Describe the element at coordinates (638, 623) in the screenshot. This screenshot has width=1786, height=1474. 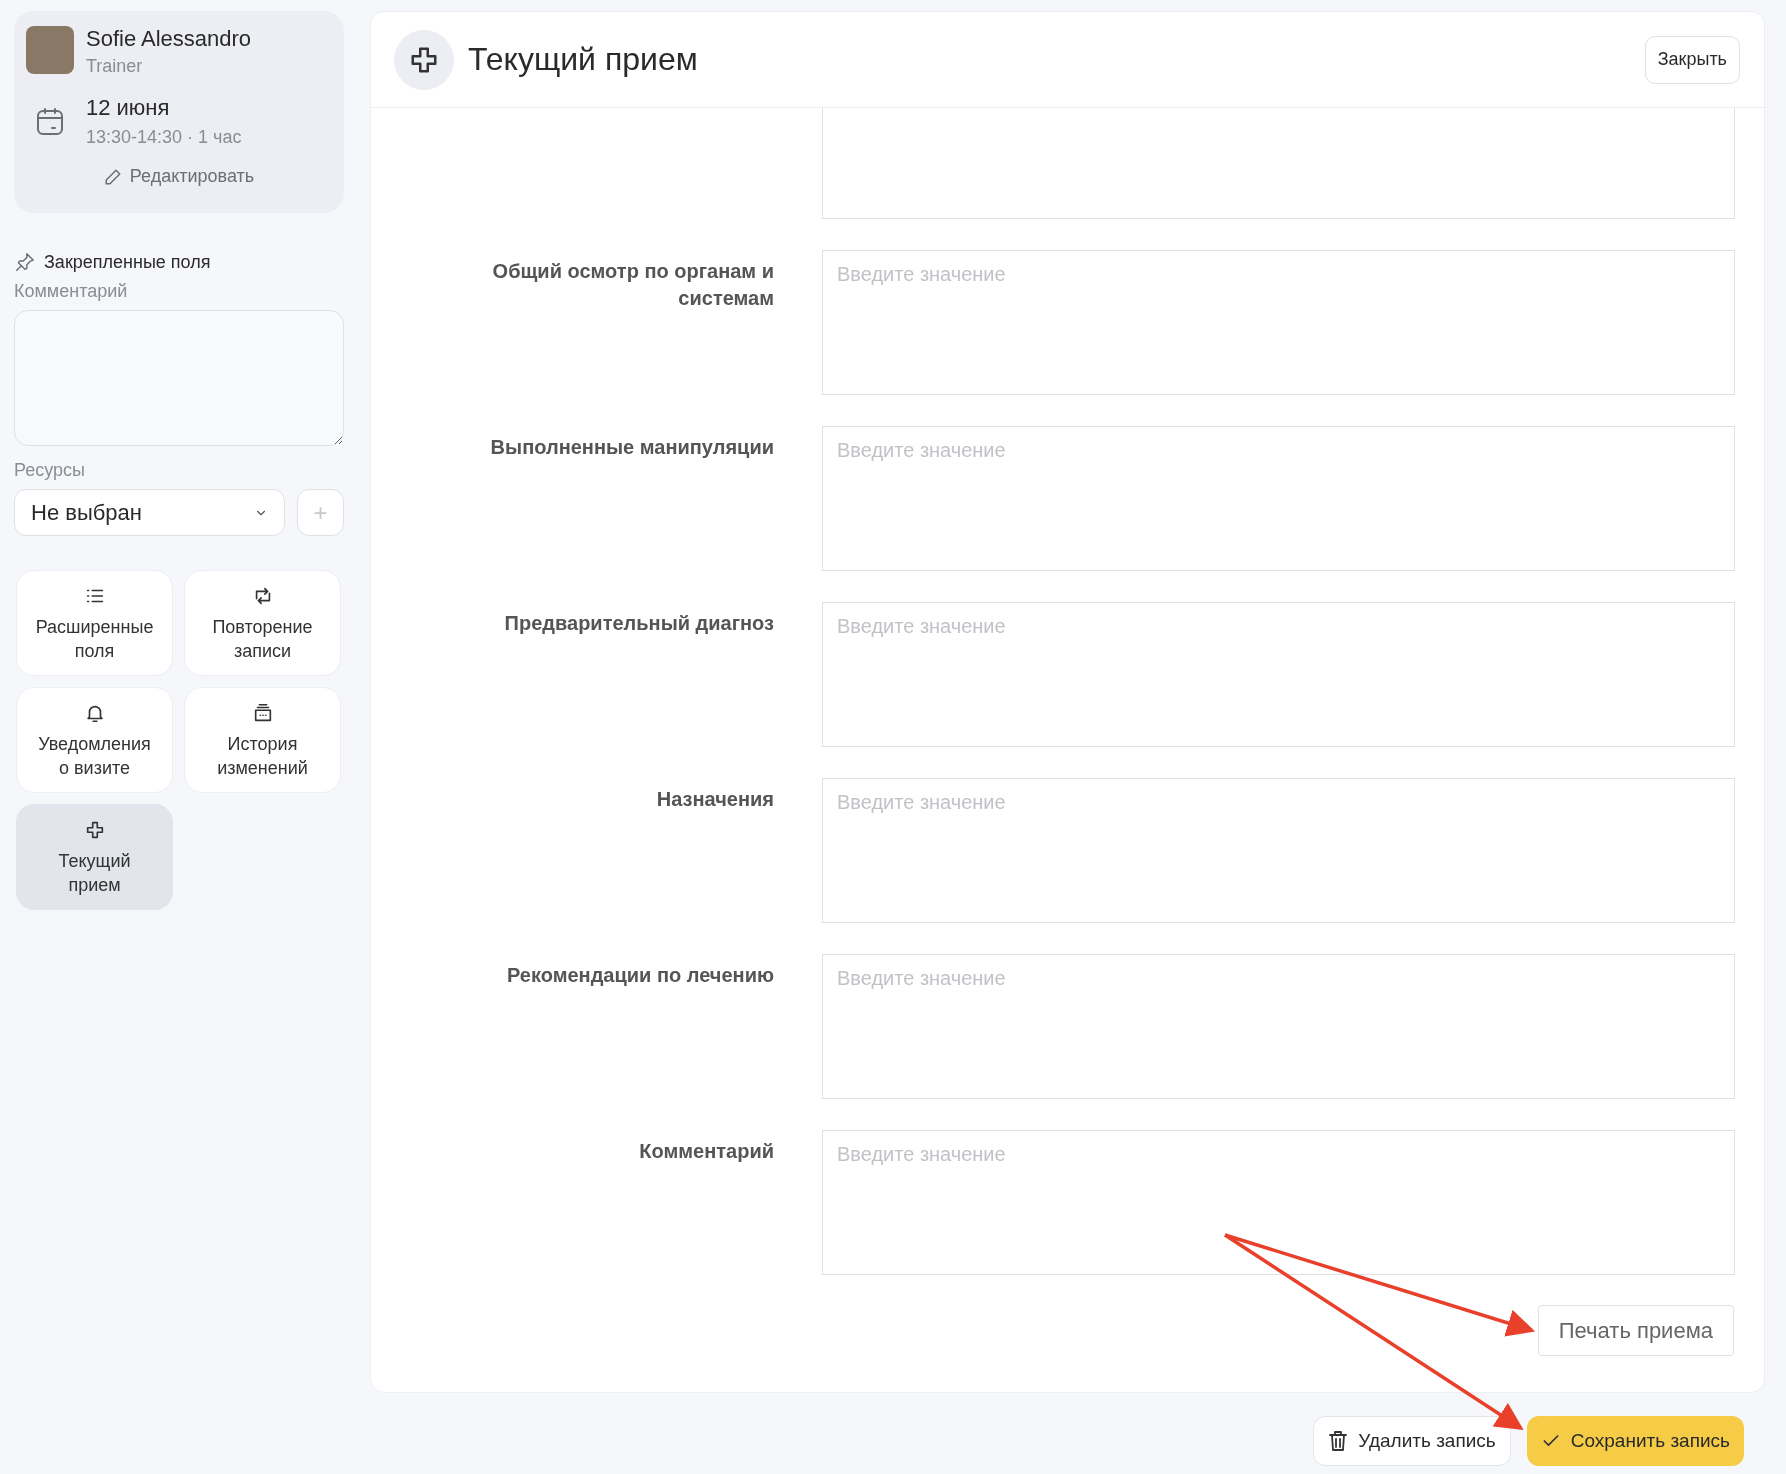
I see `field-label: Предварительный диагноз` at that location.